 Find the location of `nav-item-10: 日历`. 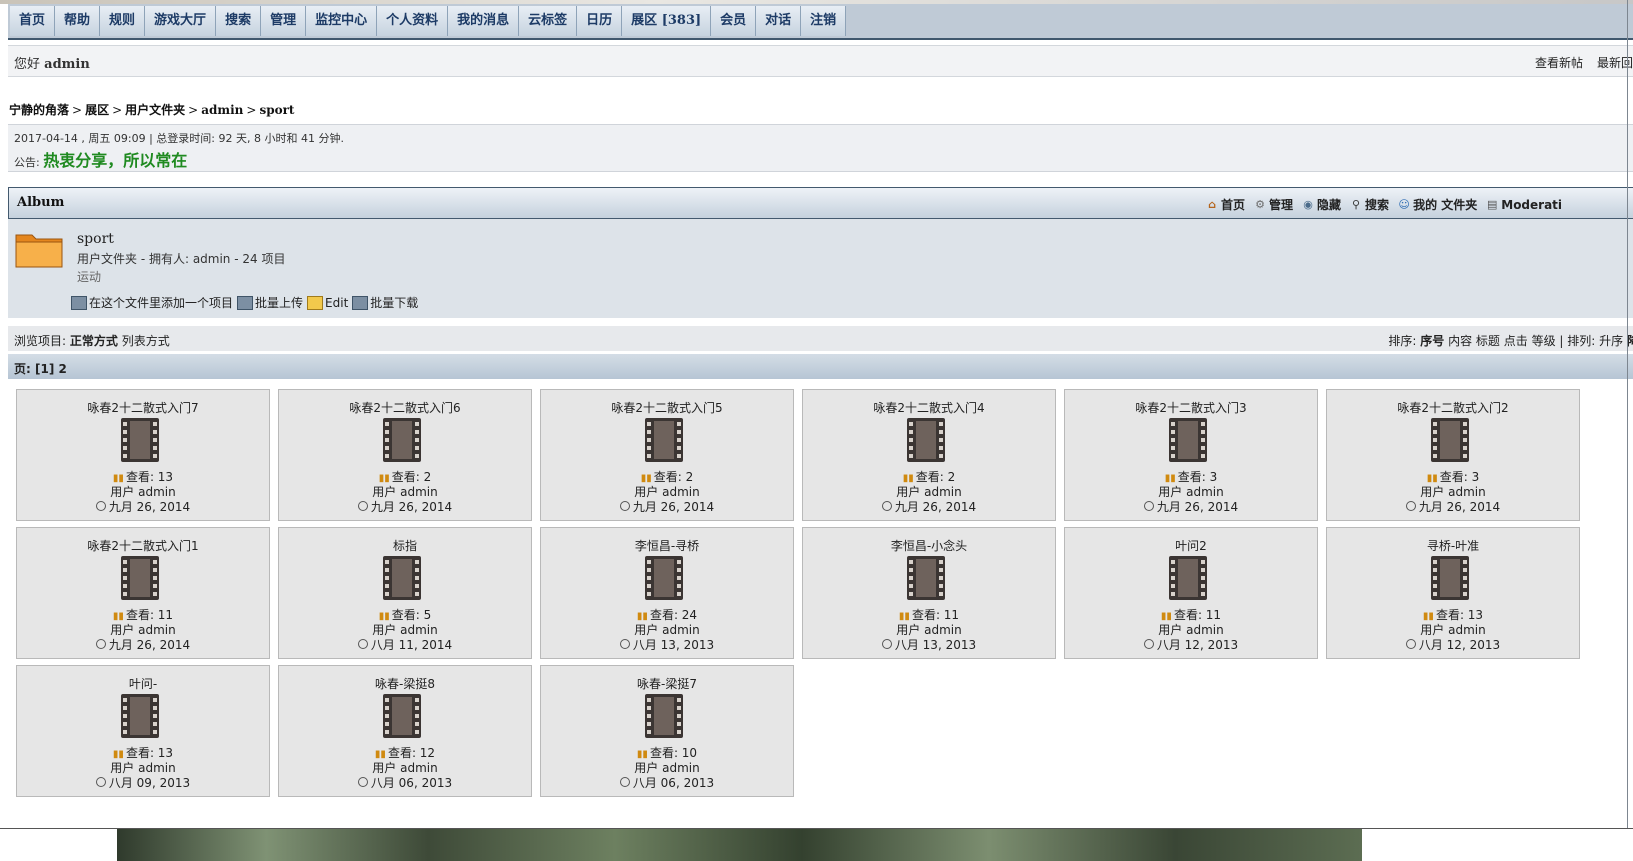

nav-item-10: 日历 is located at coordinates (600, 21).